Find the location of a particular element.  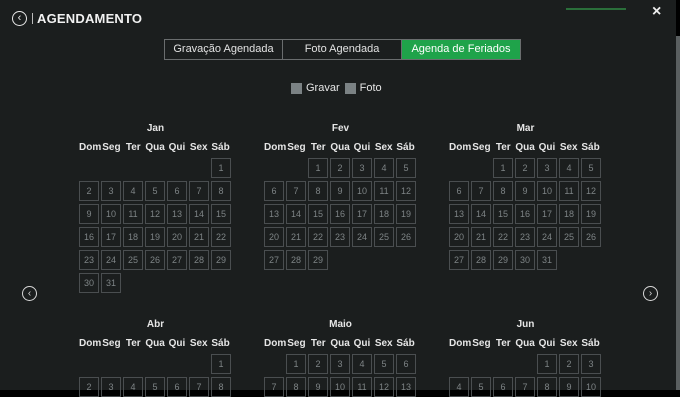

tab-foto-agendada: Foto Agendada is located at coordinates (341, 49).